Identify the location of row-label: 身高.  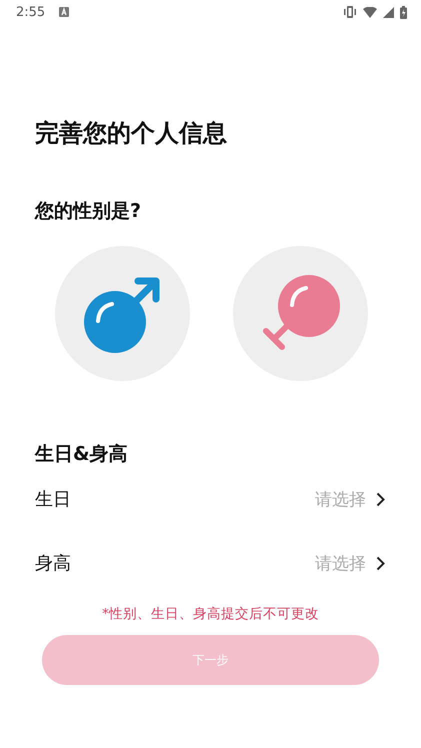
(53, 563).